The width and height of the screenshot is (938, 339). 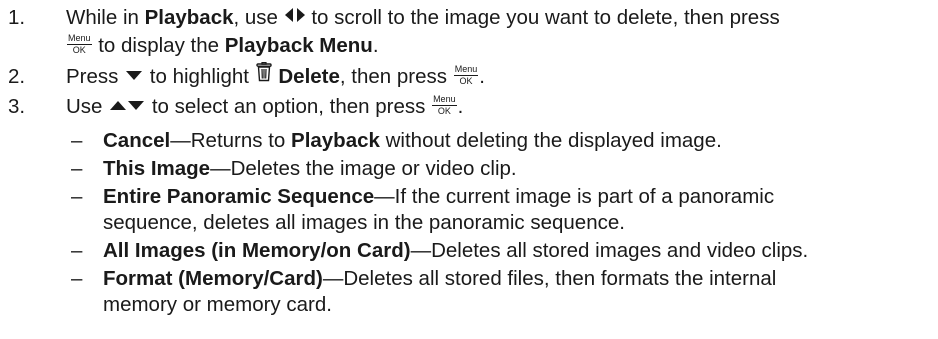 I want to click on text-run: Press, so click(x=95, y=76).